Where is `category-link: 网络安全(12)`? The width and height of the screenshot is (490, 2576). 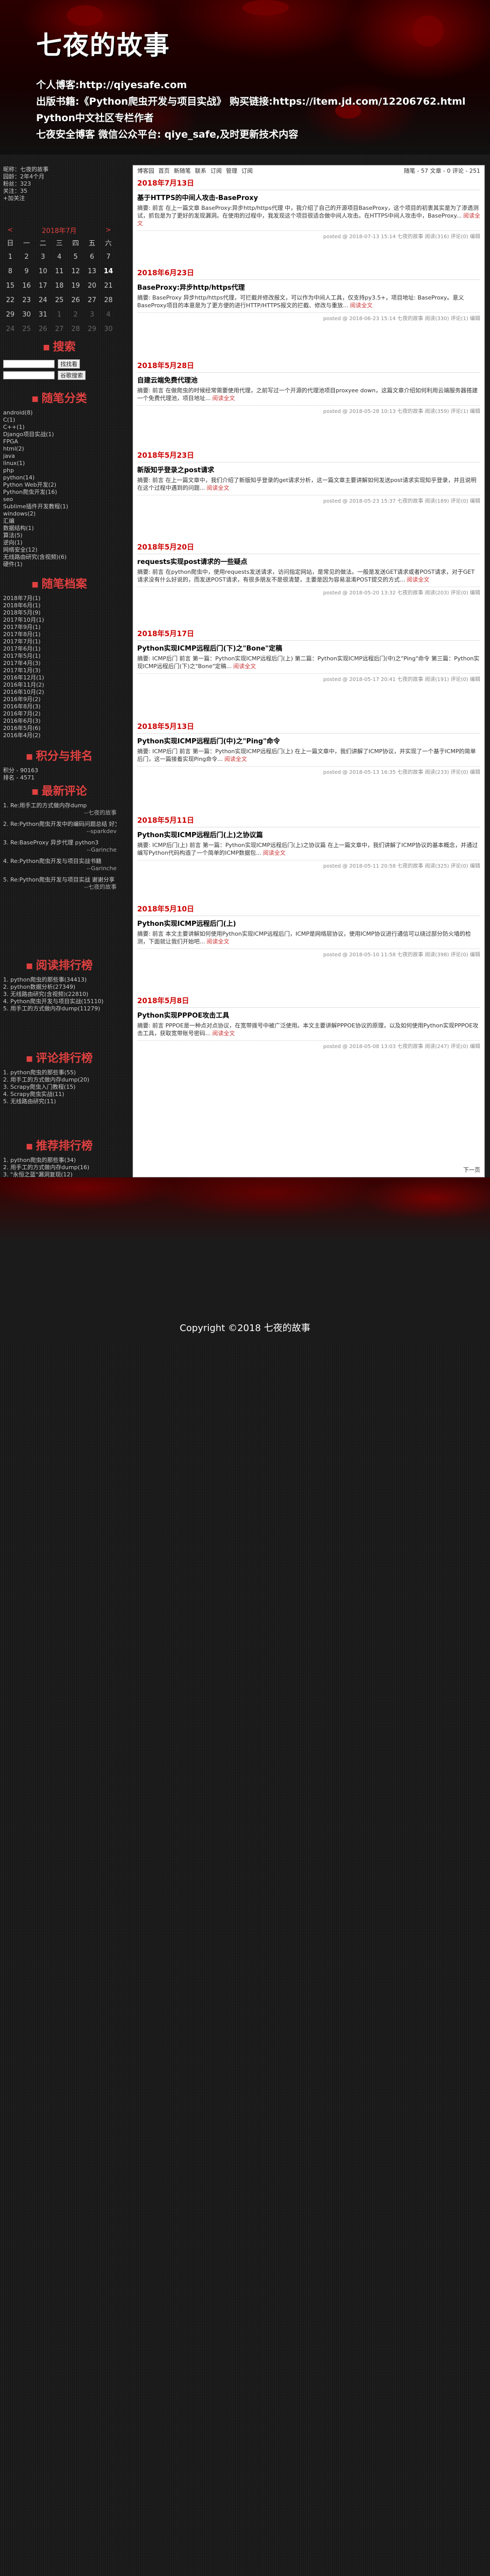 category-link: 网络安全(12) is located at coordinates (60, 550).